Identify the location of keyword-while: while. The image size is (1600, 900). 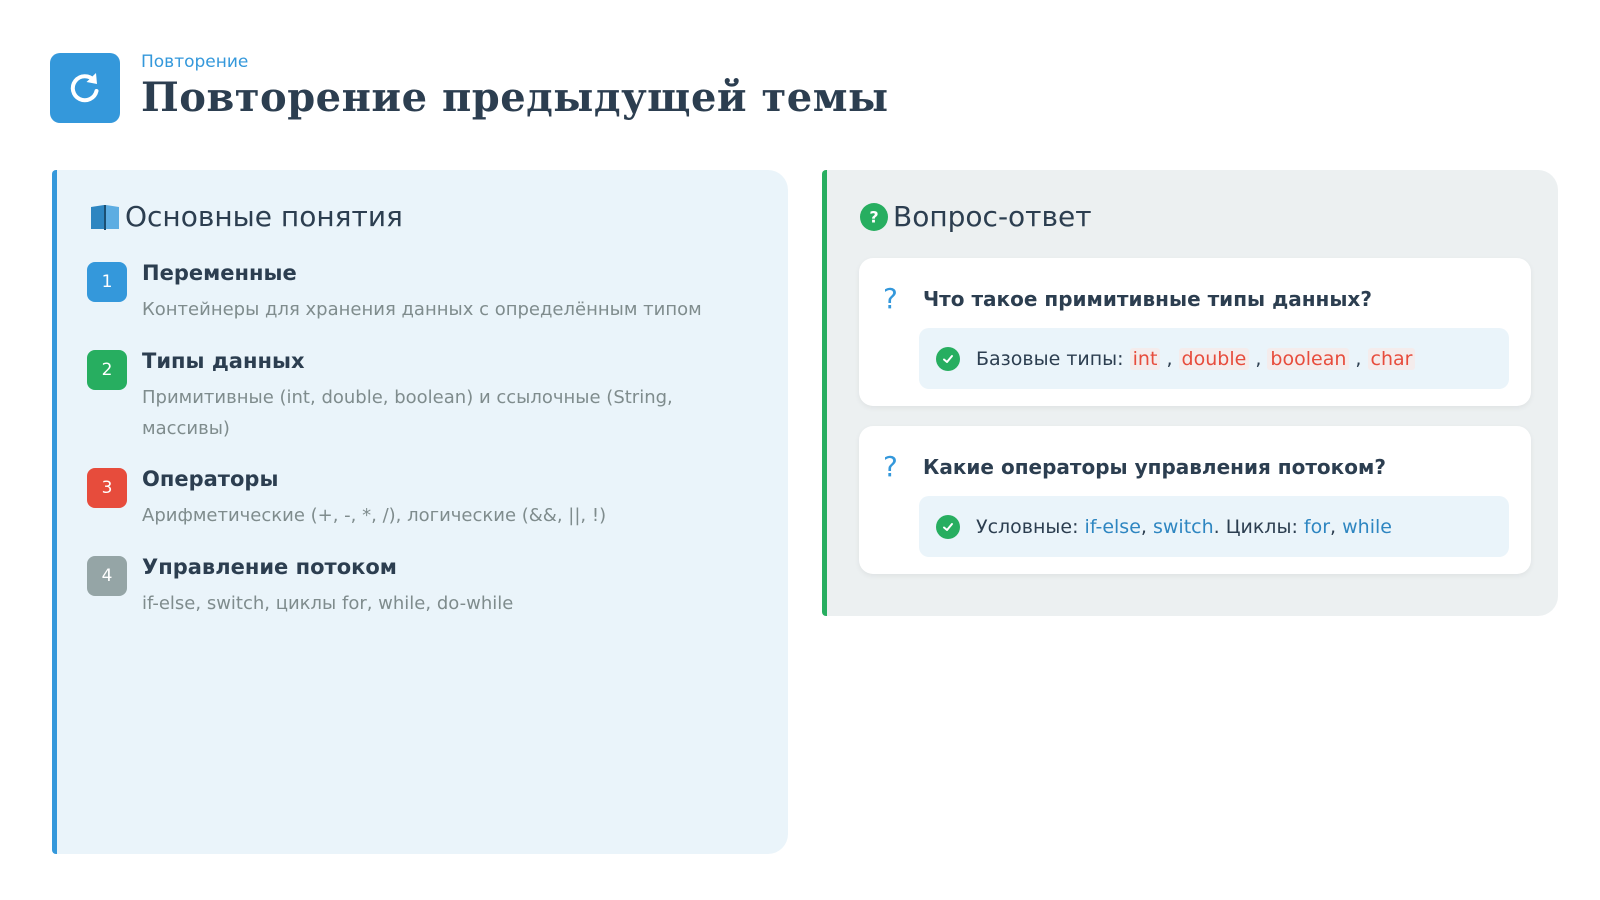
(1367, 526).